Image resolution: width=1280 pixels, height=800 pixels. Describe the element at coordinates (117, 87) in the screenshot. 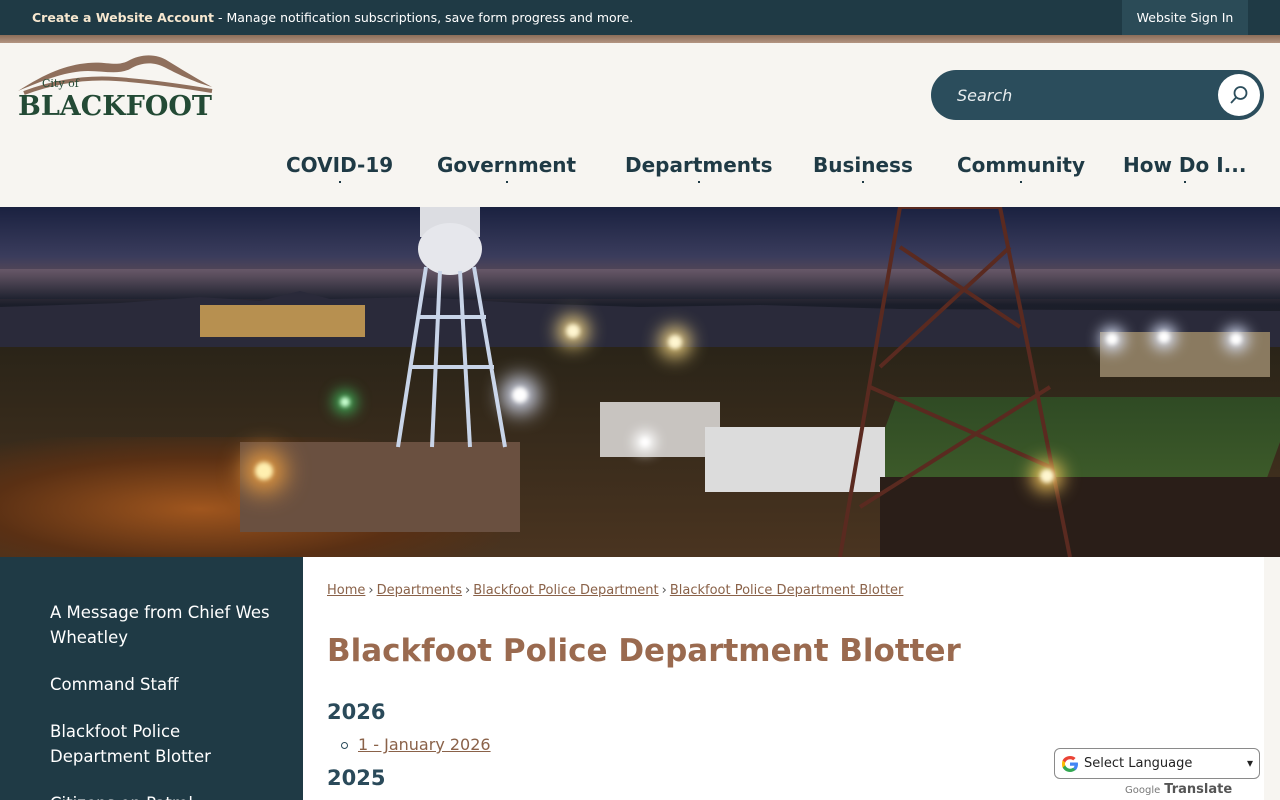

I see `city-logo: City of BLACKFOOT` at that location.